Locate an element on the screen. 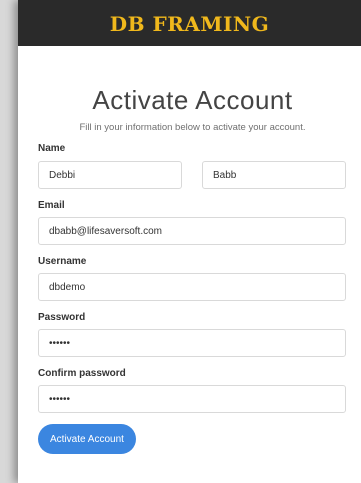 The image size is (361, 483). password-group: Password is located at coordinates (192, 334).